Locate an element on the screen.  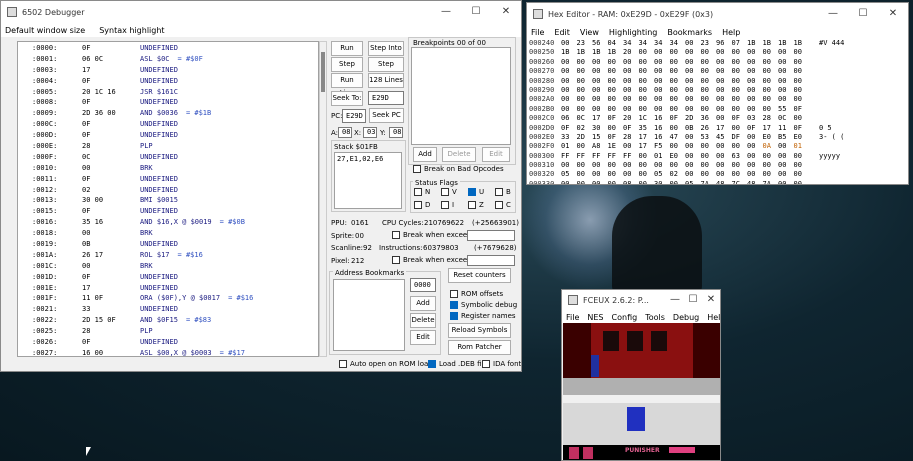
disassembly-line: :001D: 0F UNDEFINED is located at coordinates (175, 278).